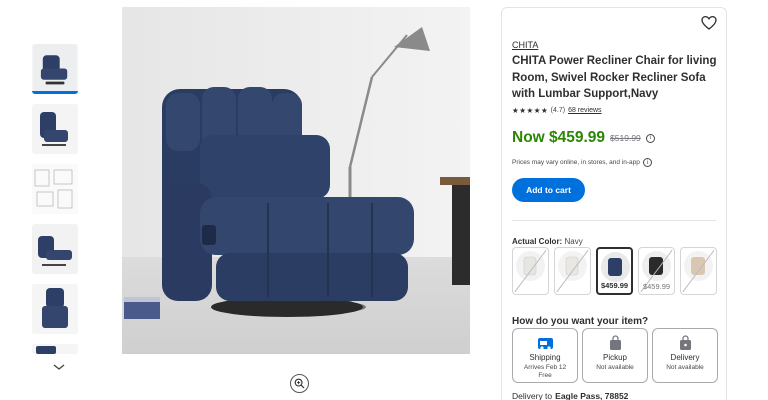 The image size is (768, 400). What do you see at coordinates (584, 110) in the screenshot?
I see `reviews-link: 68 reviews` at bounding box center [584, 110].